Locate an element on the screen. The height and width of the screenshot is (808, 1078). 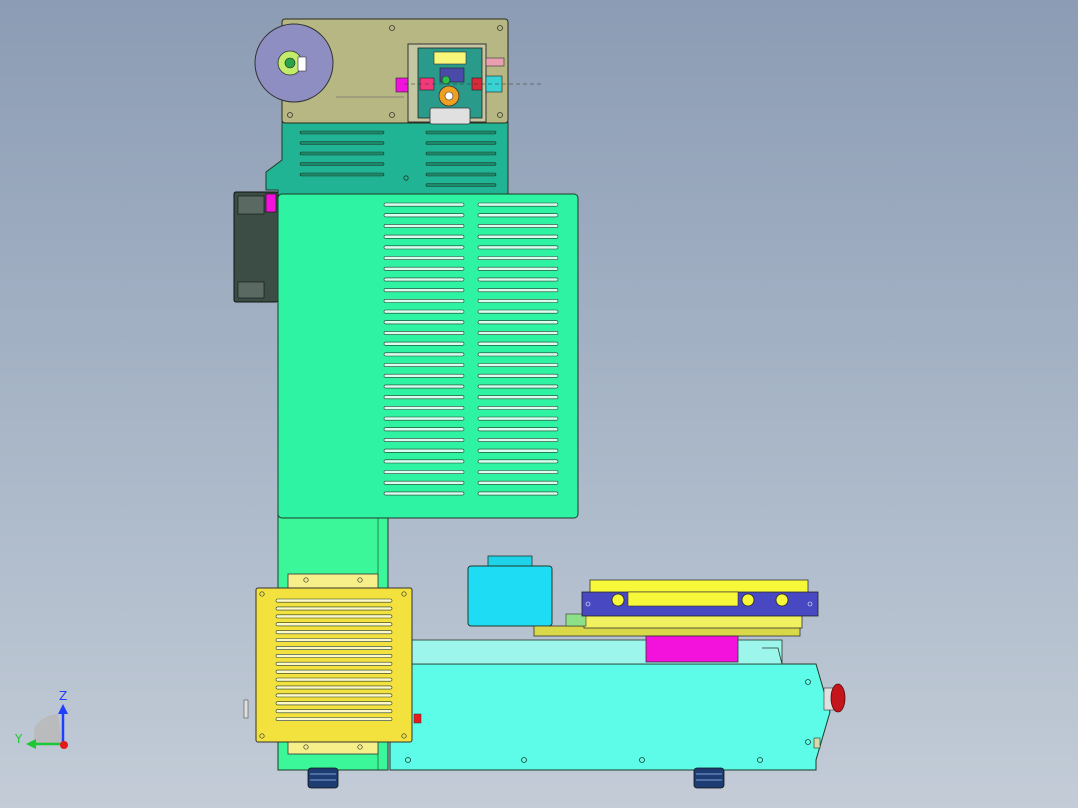
machine-feet is located at coordinates (516, 778).